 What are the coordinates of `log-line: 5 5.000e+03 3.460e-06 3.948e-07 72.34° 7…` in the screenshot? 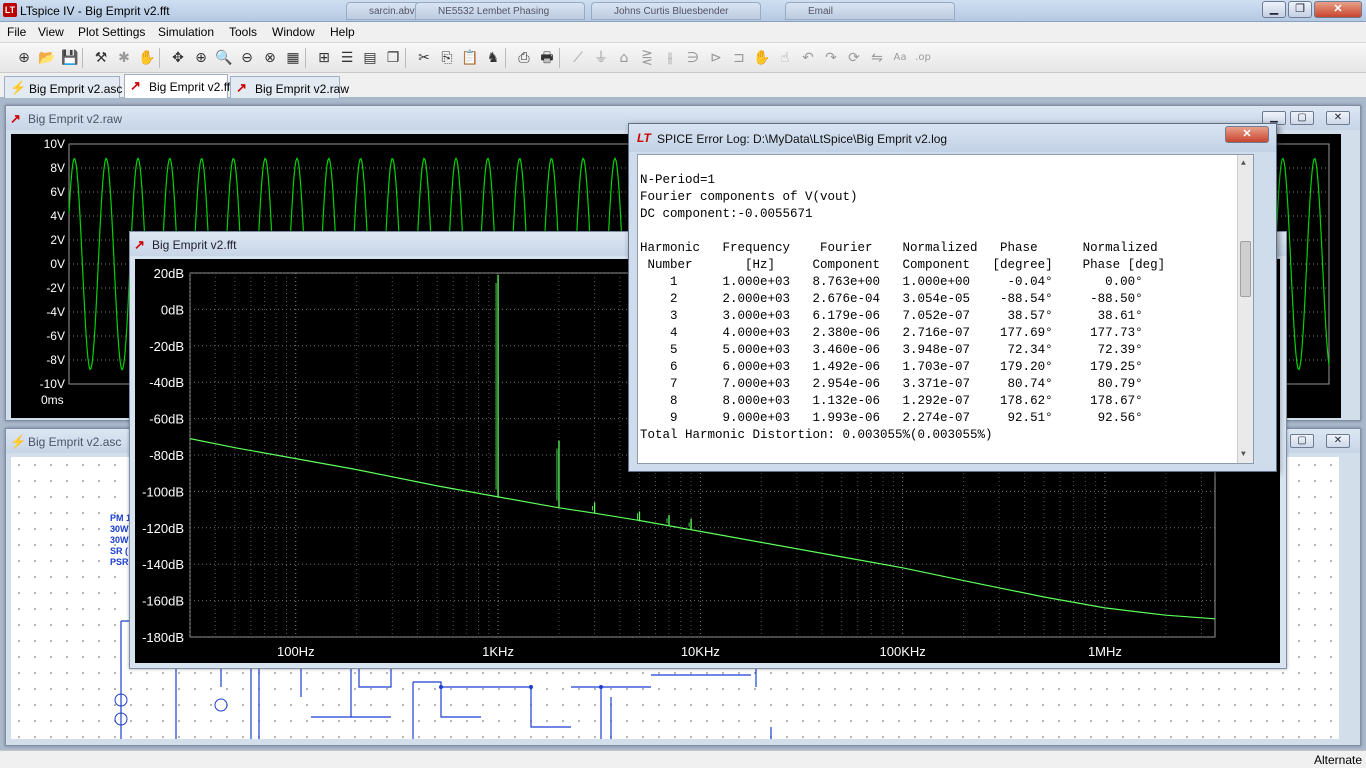 It's located at (891, 350).